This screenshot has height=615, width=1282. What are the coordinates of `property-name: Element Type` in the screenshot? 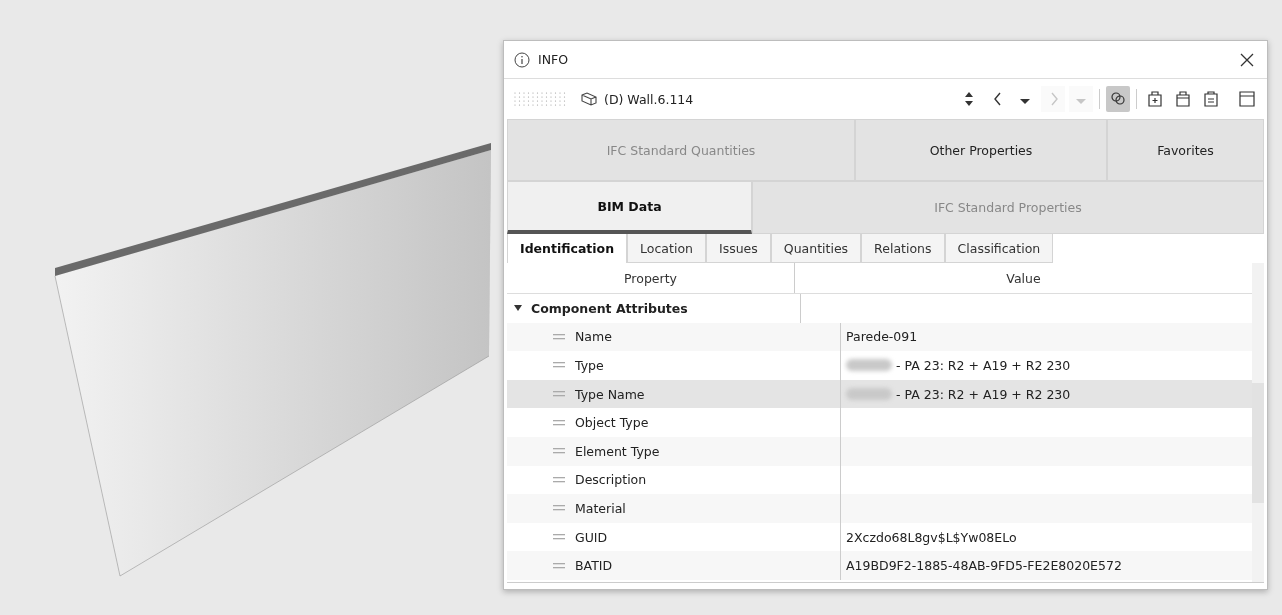 It's located at (617, 451).